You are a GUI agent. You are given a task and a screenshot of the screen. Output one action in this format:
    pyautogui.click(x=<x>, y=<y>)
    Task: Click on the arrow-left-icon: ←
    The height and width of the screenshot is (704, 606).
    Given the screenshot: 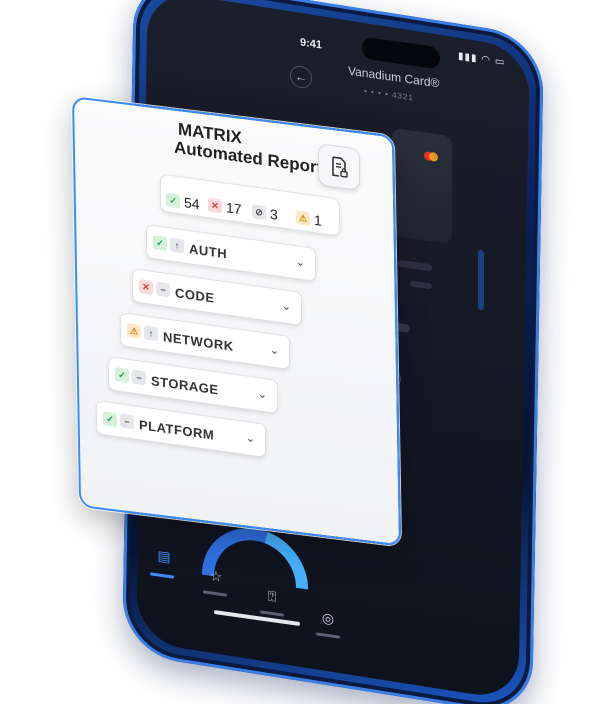 What is the action you would take?
    pyautogui.click(x=301, y=77)
    